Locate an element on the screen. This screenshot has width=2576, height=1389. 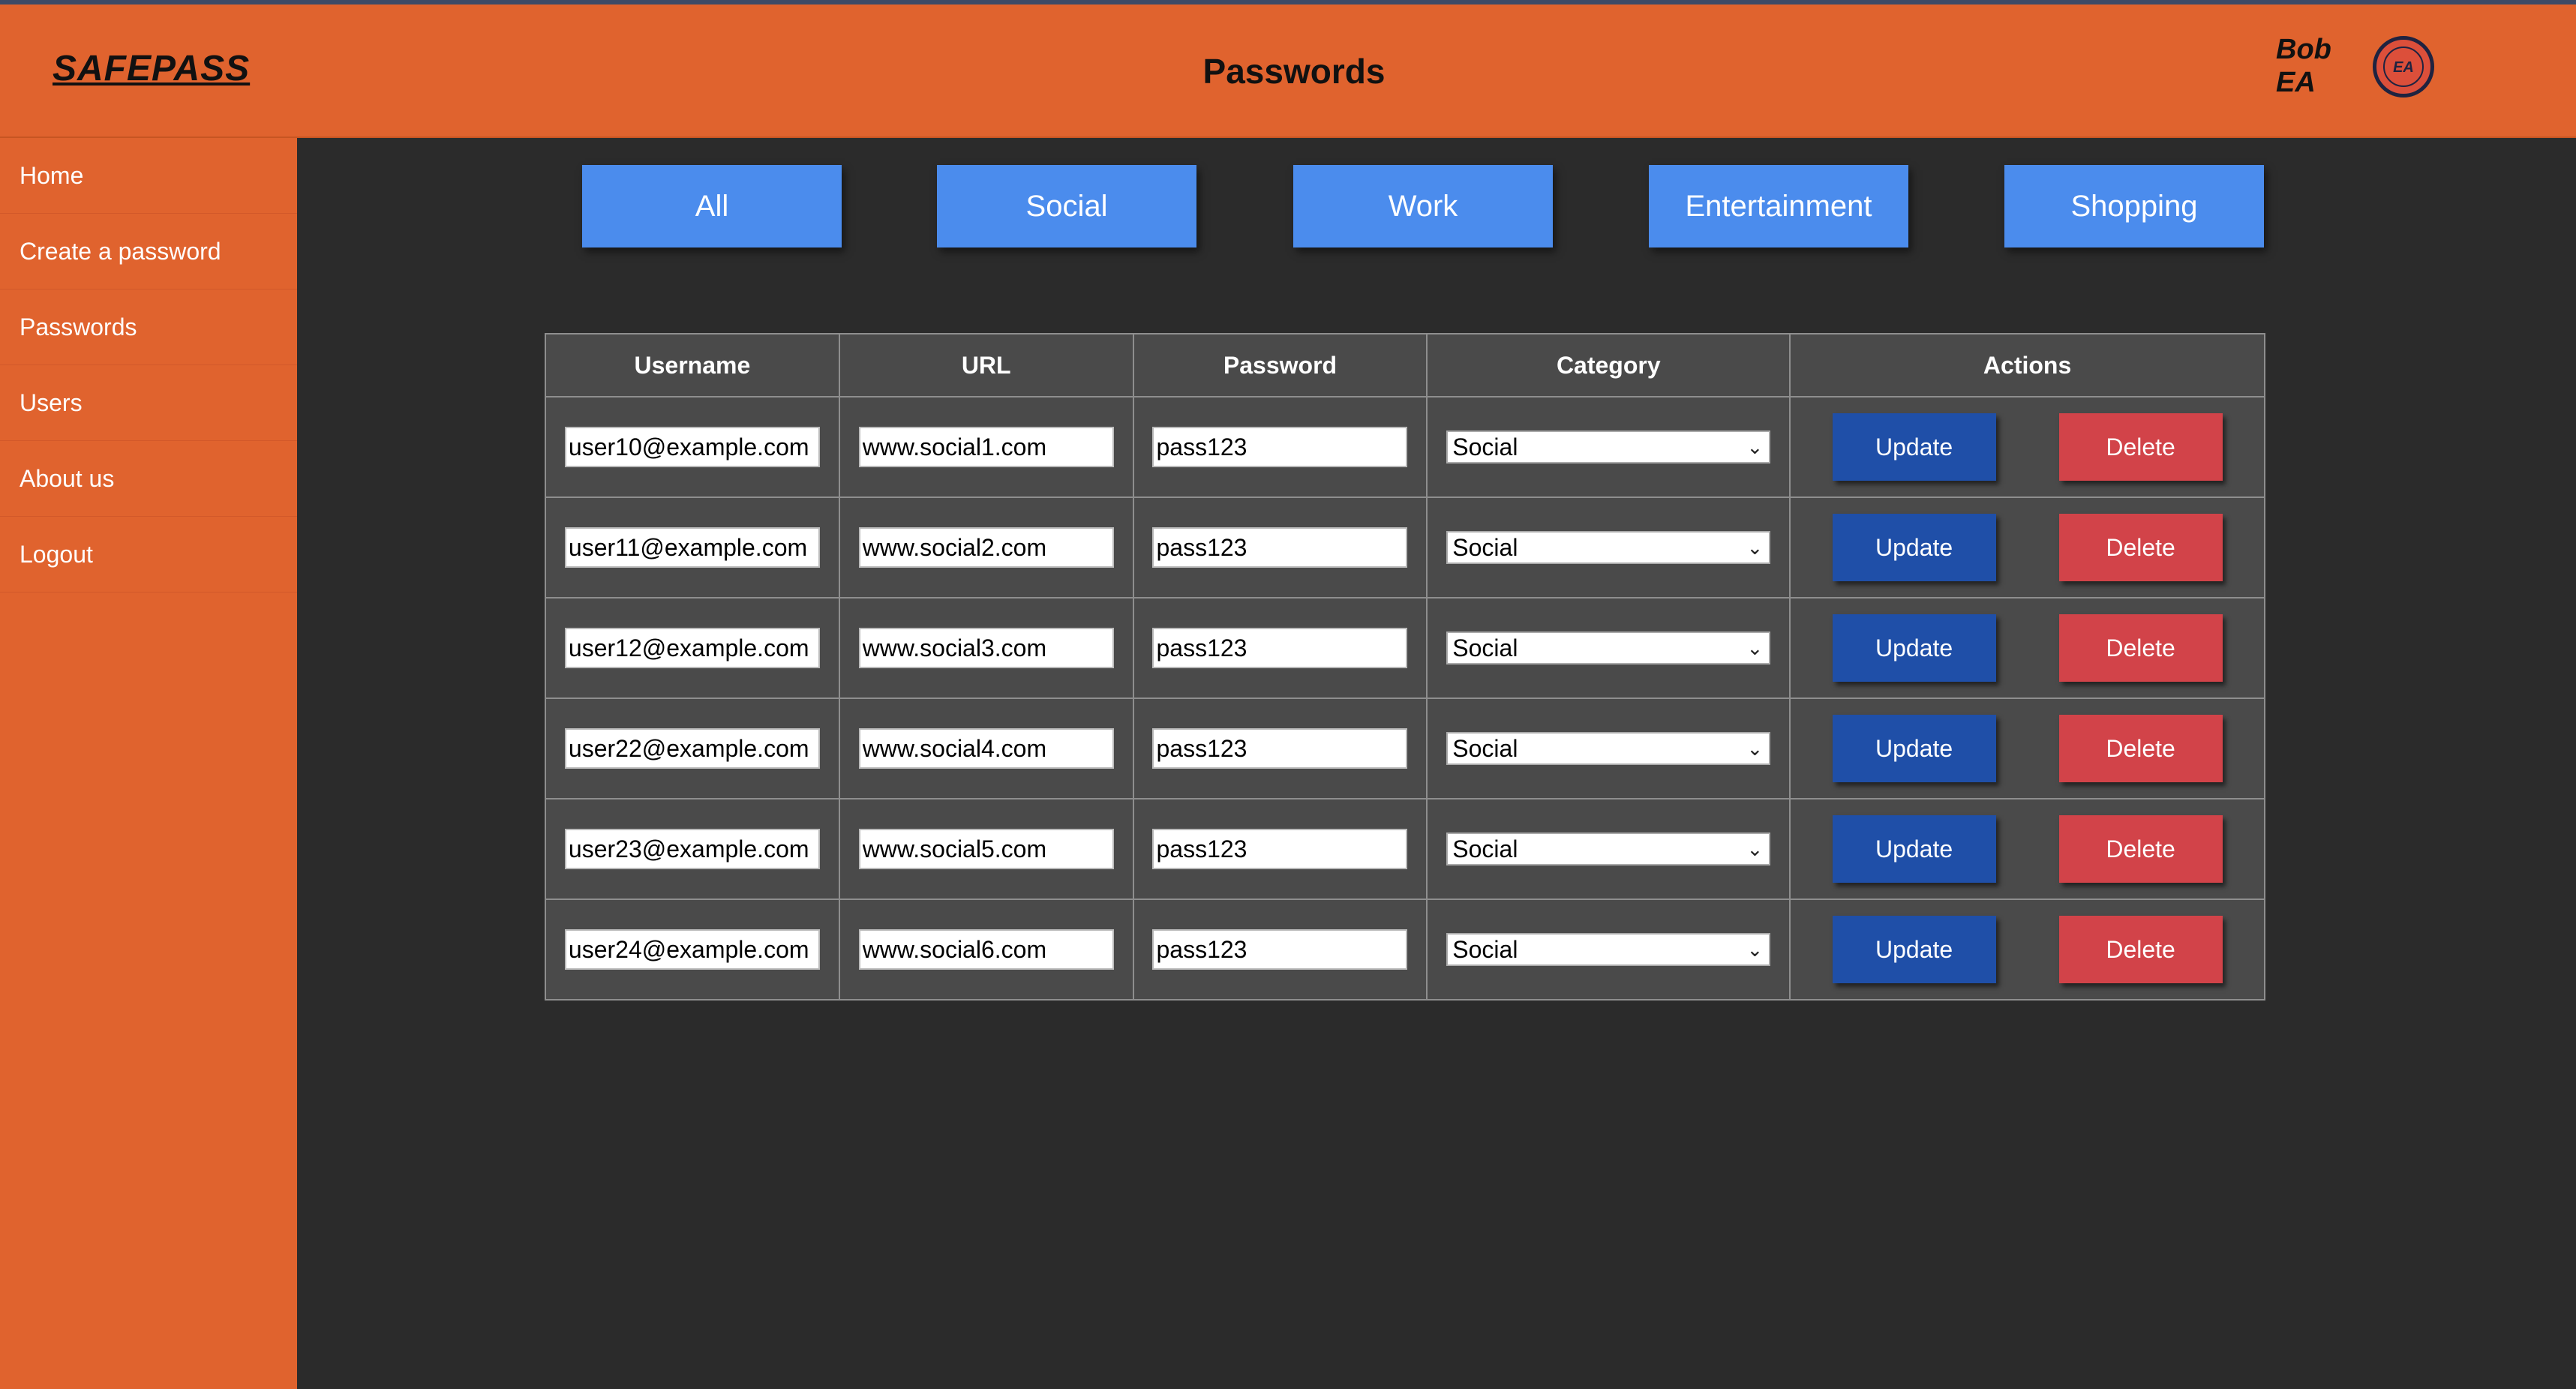
filter-shopping-button: Shopping is located at coordinates (2134, 206).